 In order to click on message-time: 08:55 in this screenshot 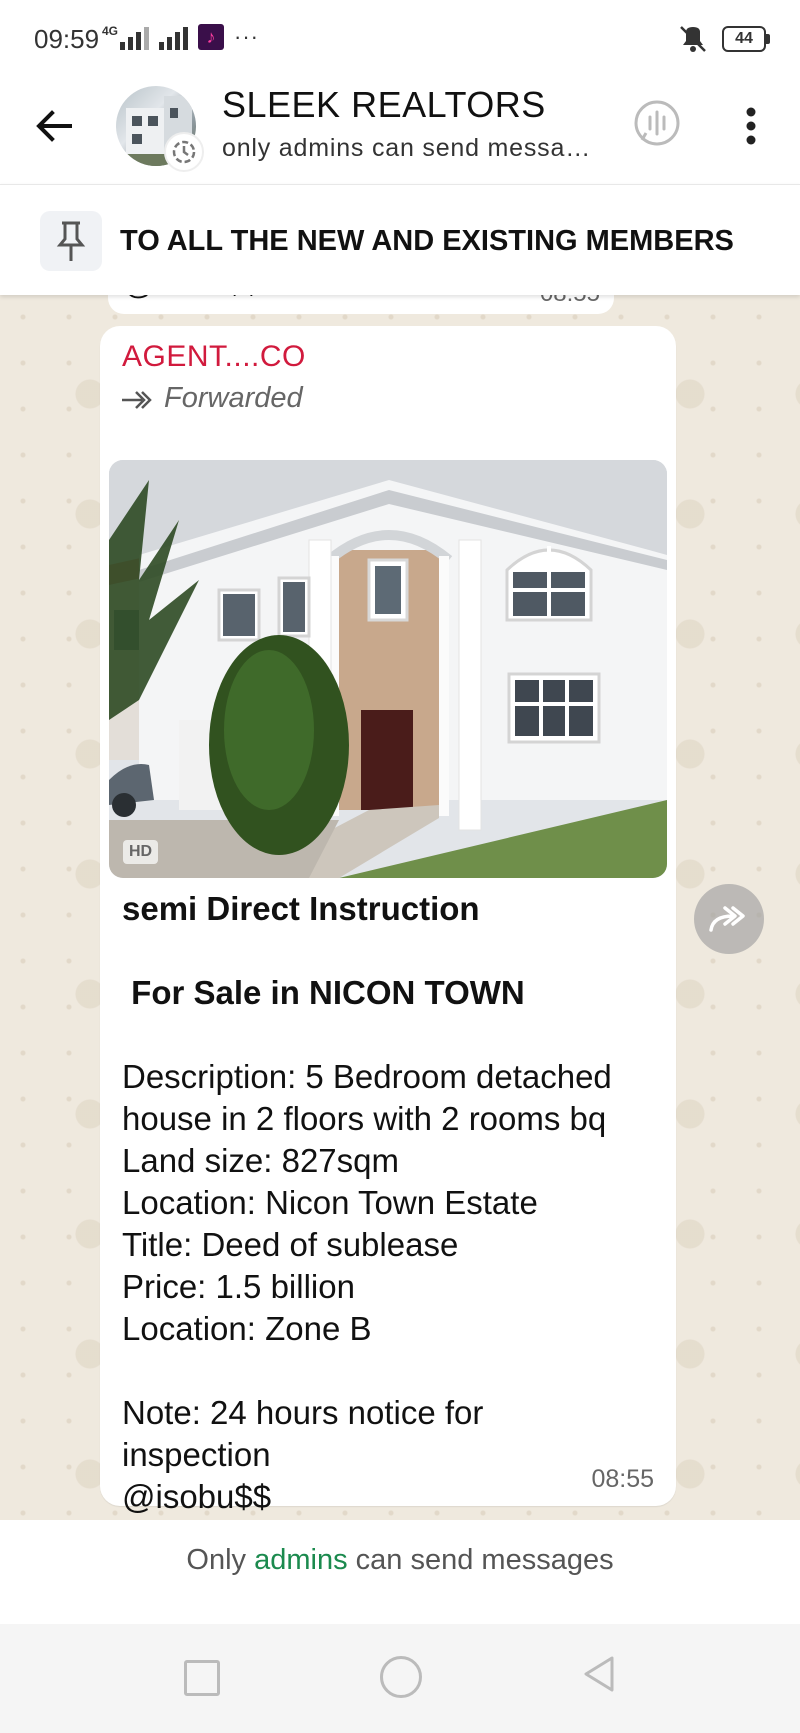, I will do `click(622, 1479)`.